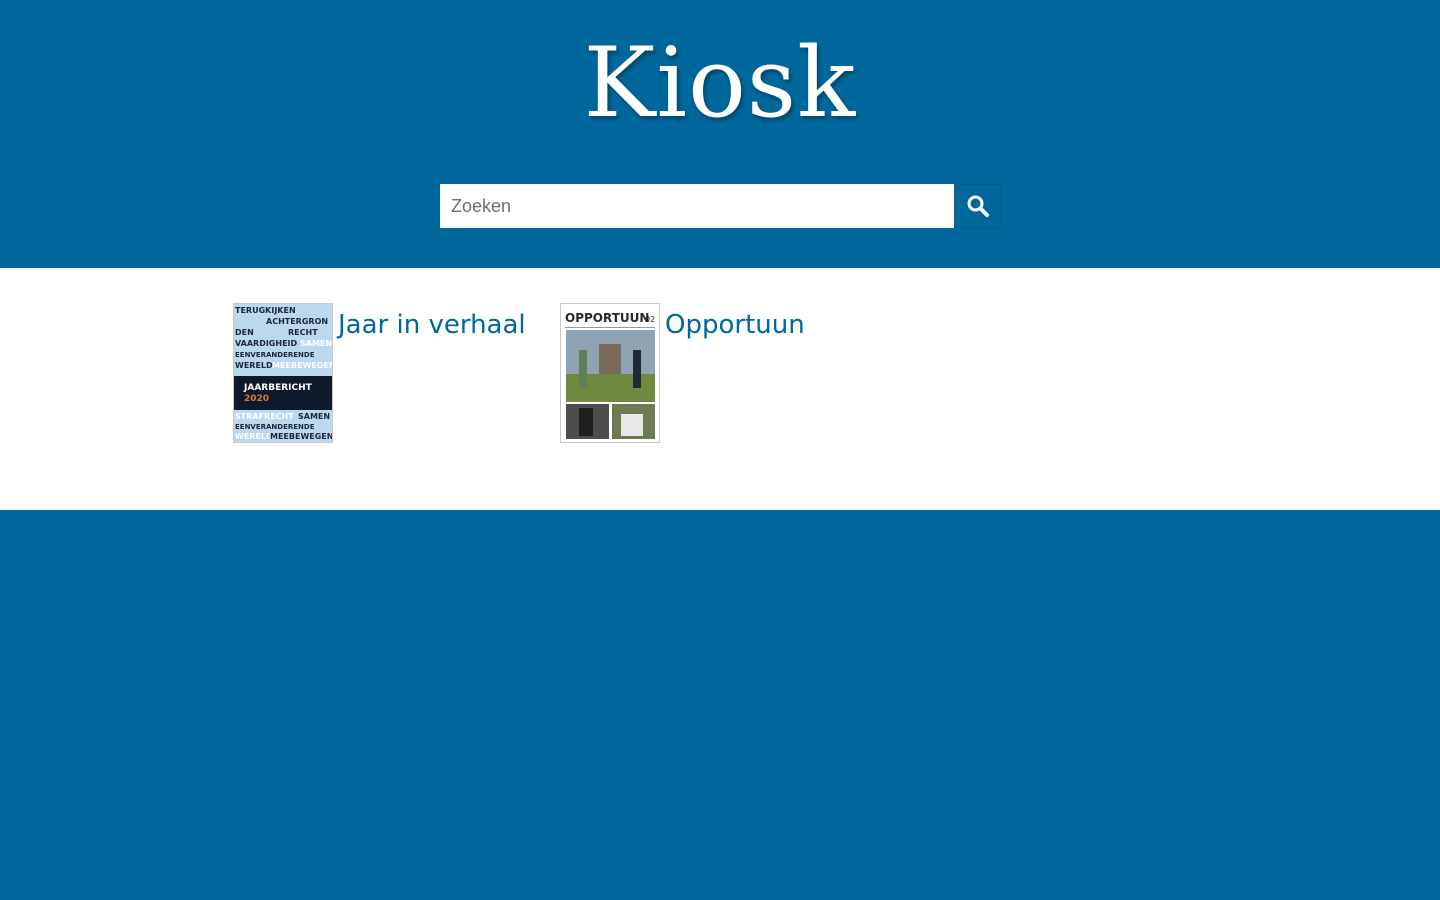 This screenshot has height=900, width=1440. What do you see at coordinates (432, 325) in the screenshot?
I see `publication-title: Jaar in verhaal` at bounding box center [432, 325].